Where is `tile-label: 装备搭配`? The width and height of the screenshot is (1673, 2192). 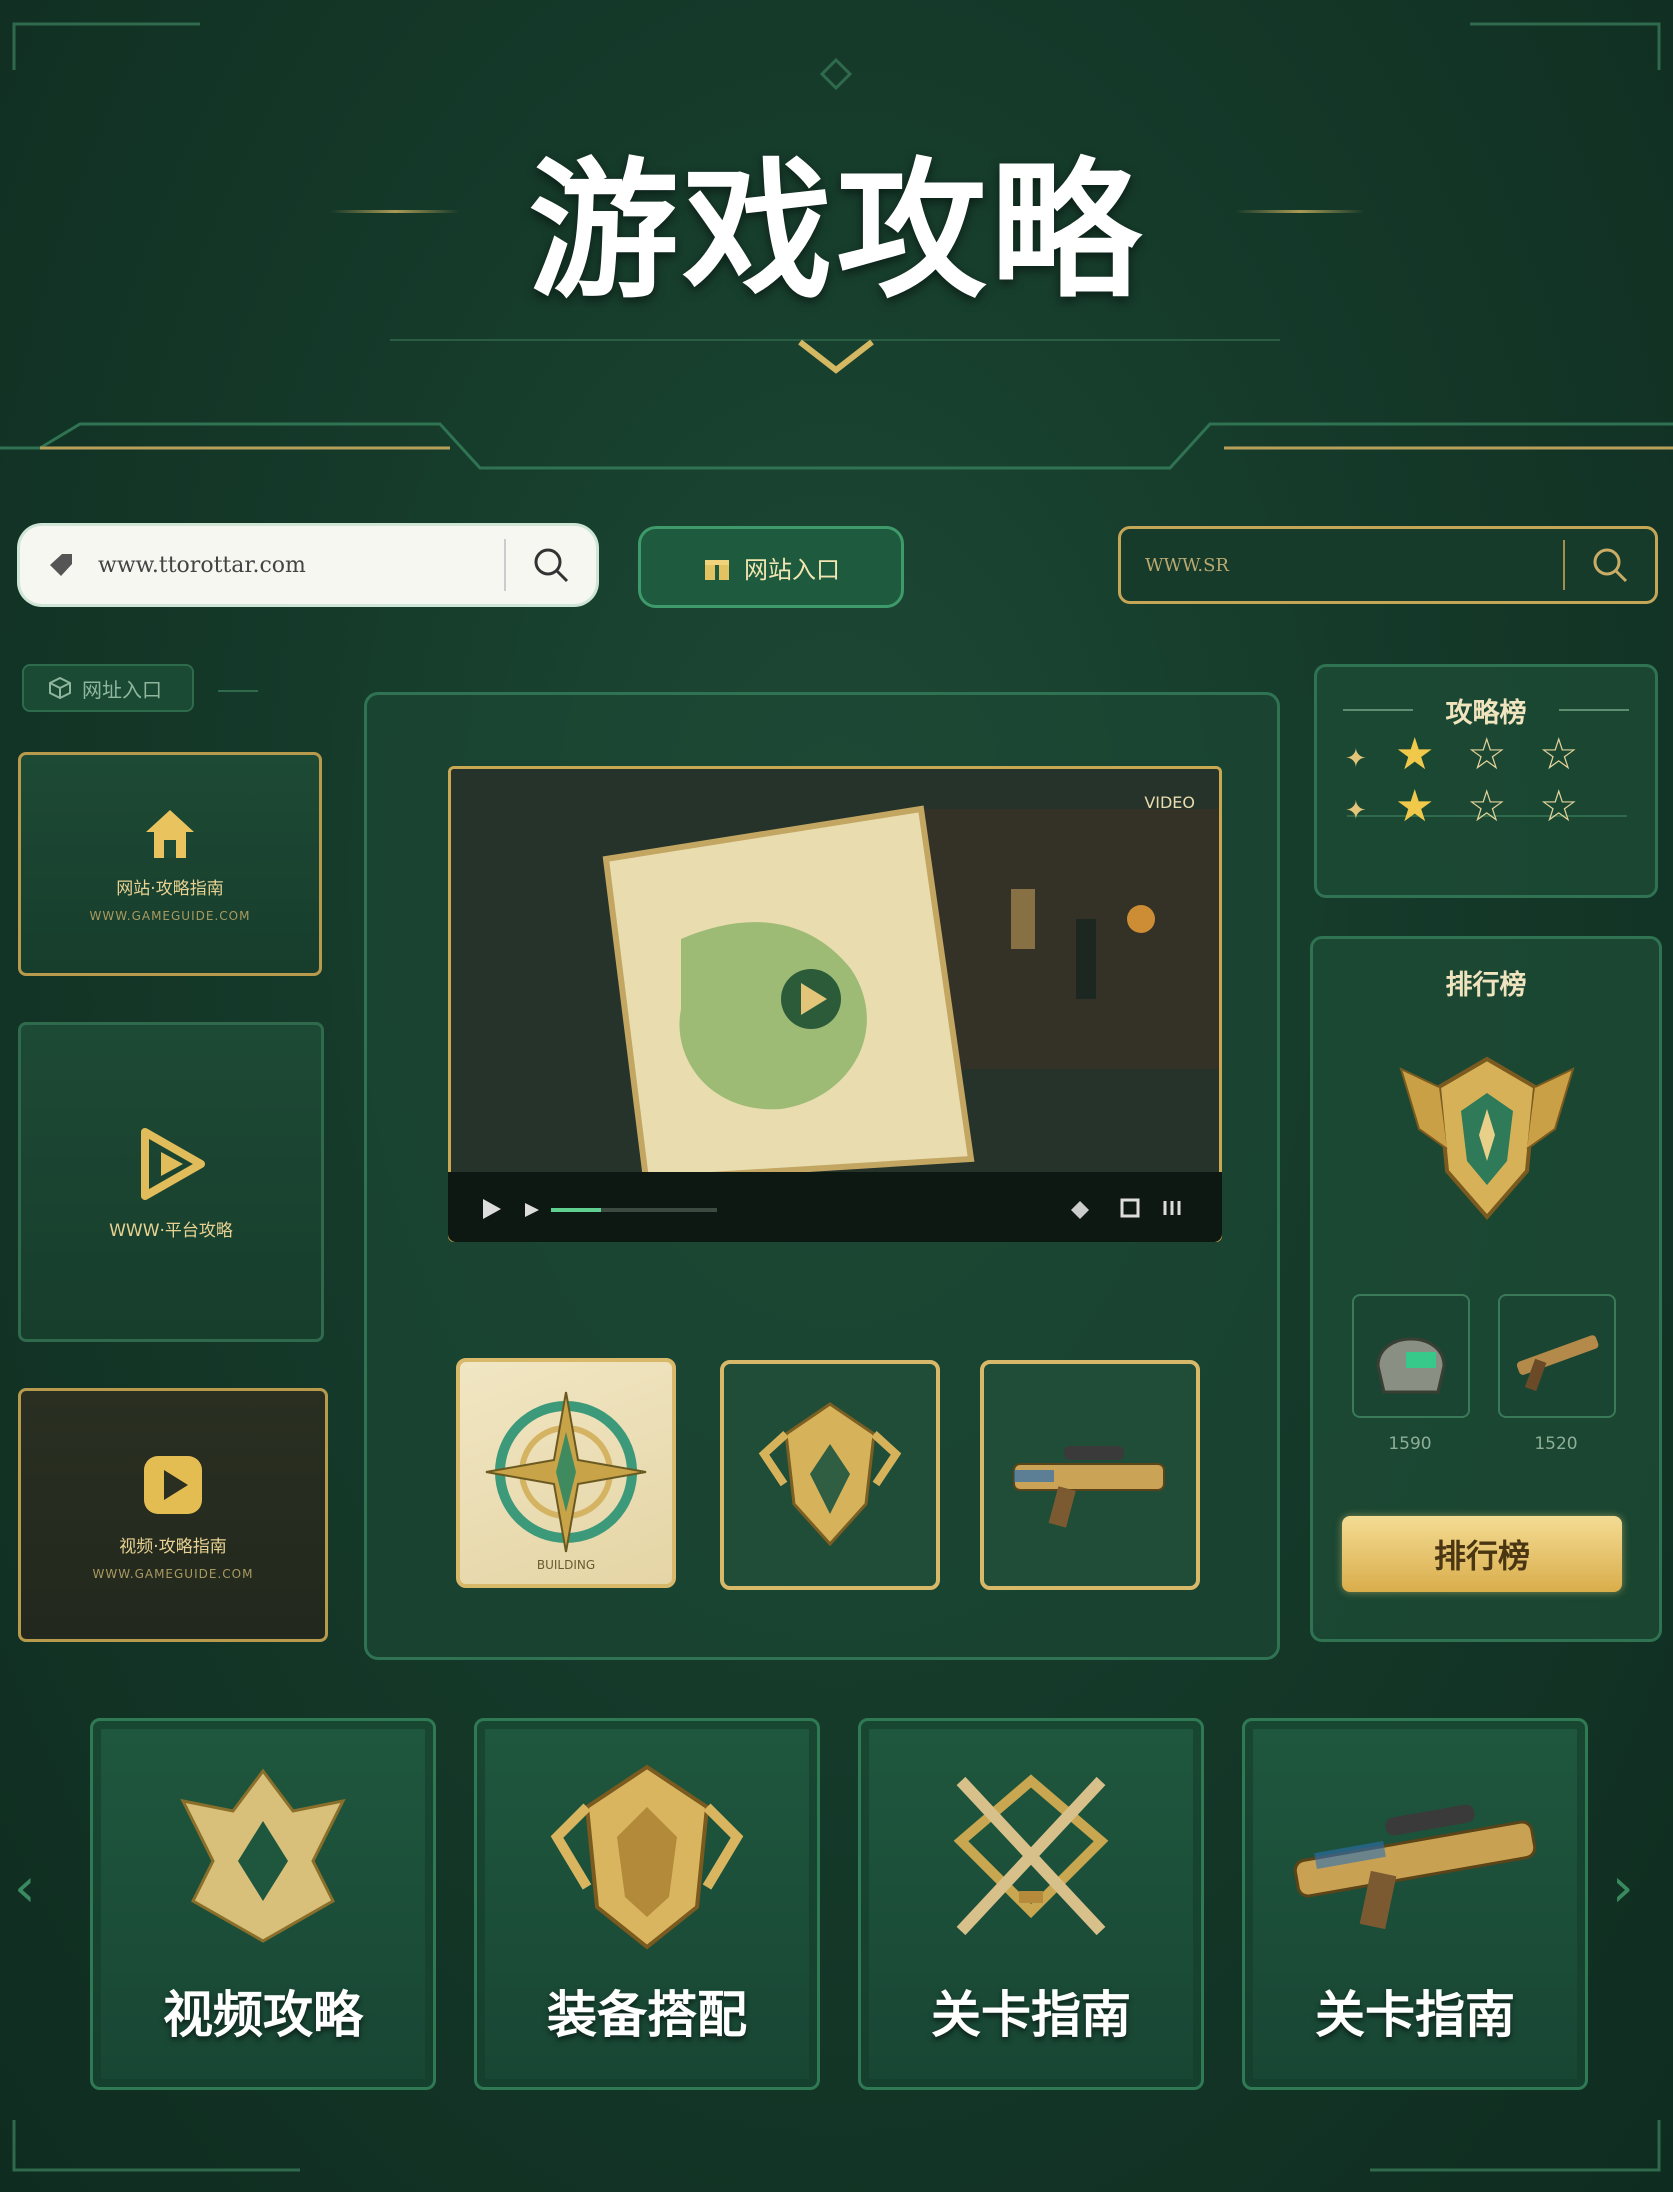 tile-label: 装备搭配 is located at coordinates (647, 2015).